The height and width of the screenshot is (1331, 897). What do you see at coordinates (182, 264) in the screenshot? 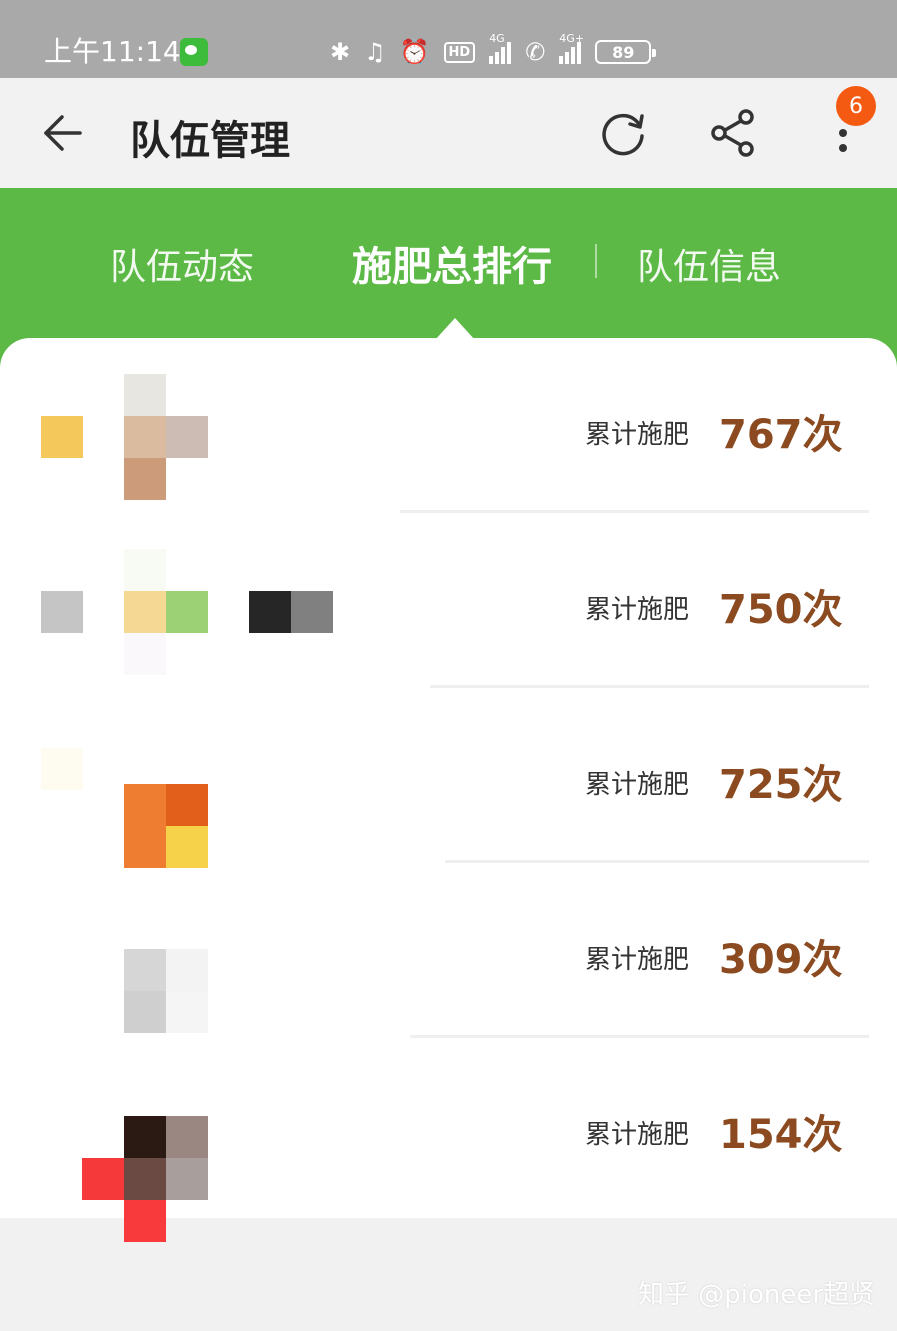
I see `tab-team-activity: 队伍动态` at bounding box center [182, 264].